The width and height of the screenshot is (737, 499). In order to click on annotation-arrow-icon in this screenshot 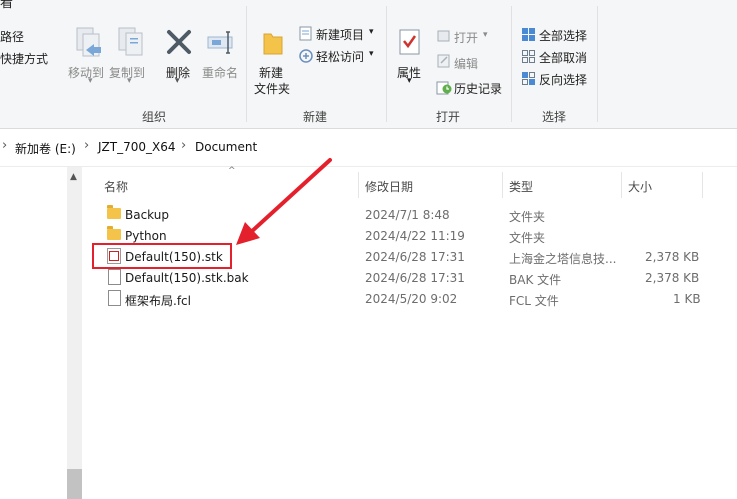, I will do `click(284, 201)`.